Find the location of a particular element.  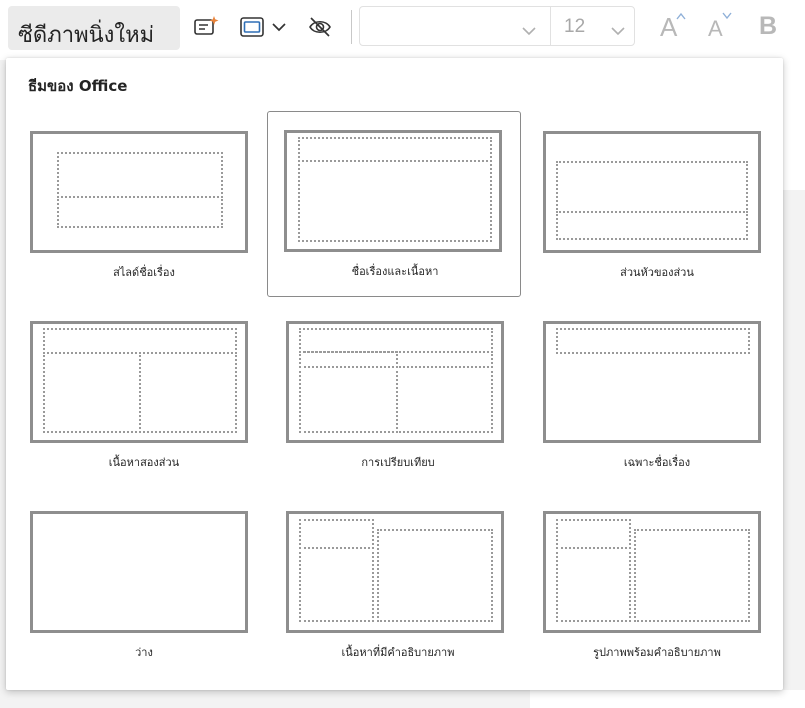

increase-font-label: A is located at coordinates (669, 27).